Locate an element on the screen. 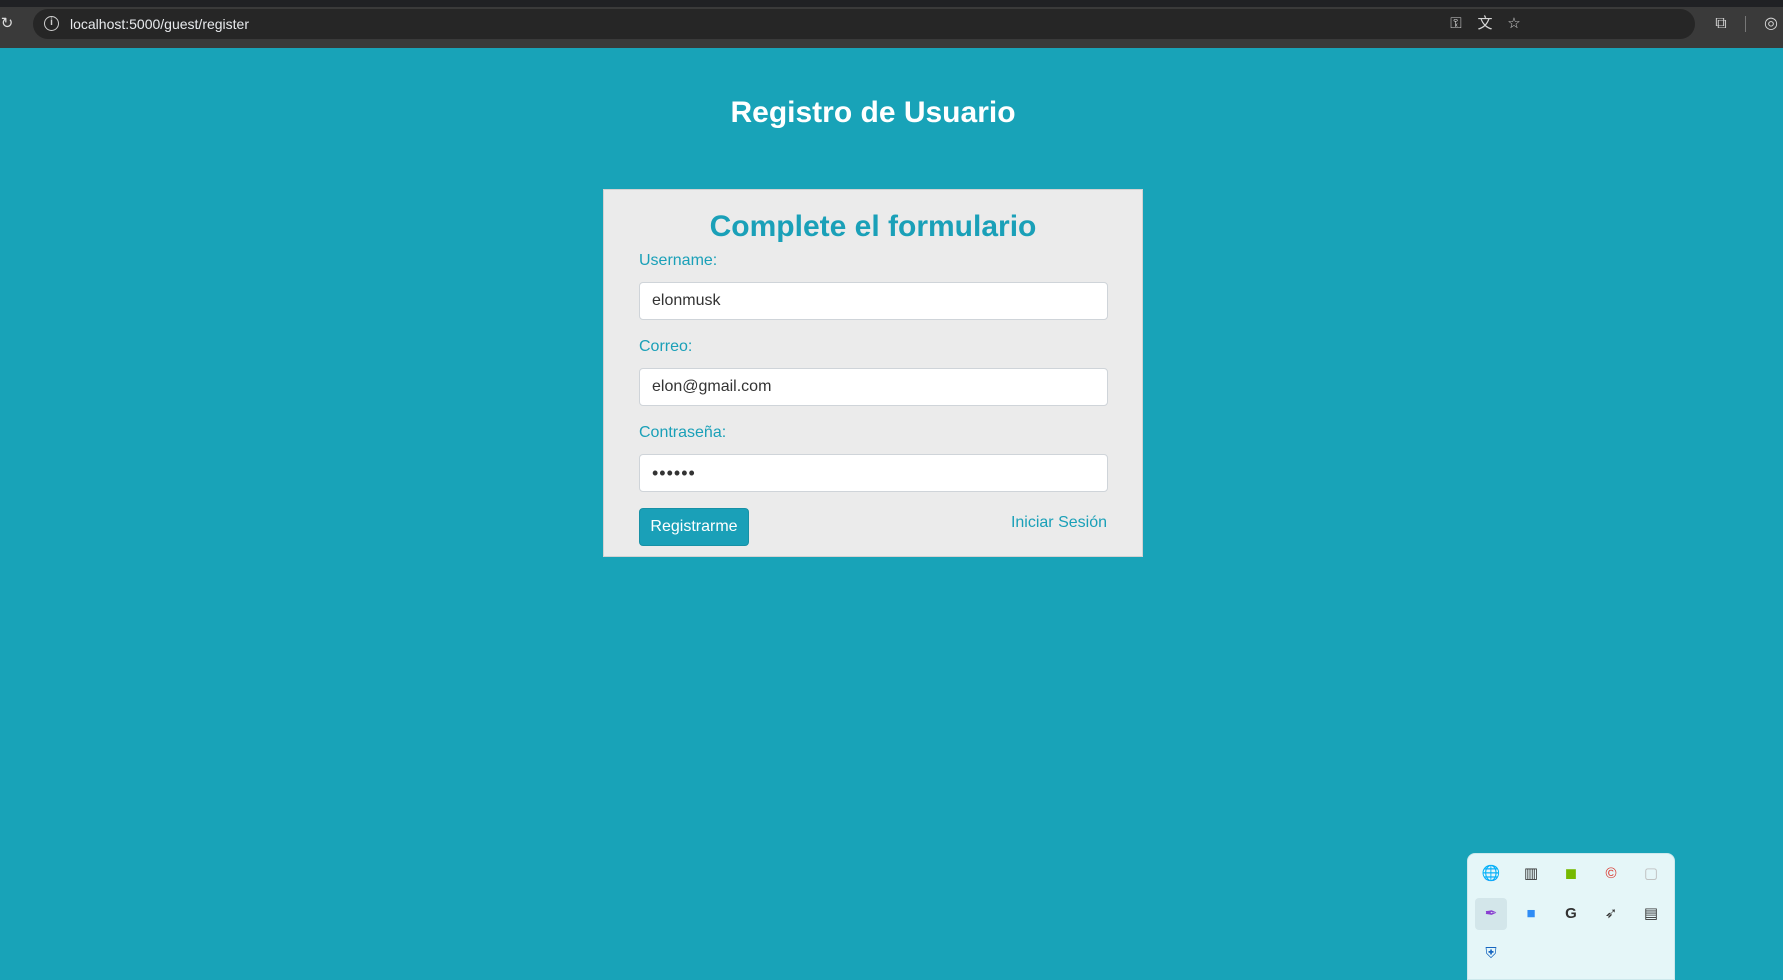  site-info-icon: i is located at coordinates (51, 23).